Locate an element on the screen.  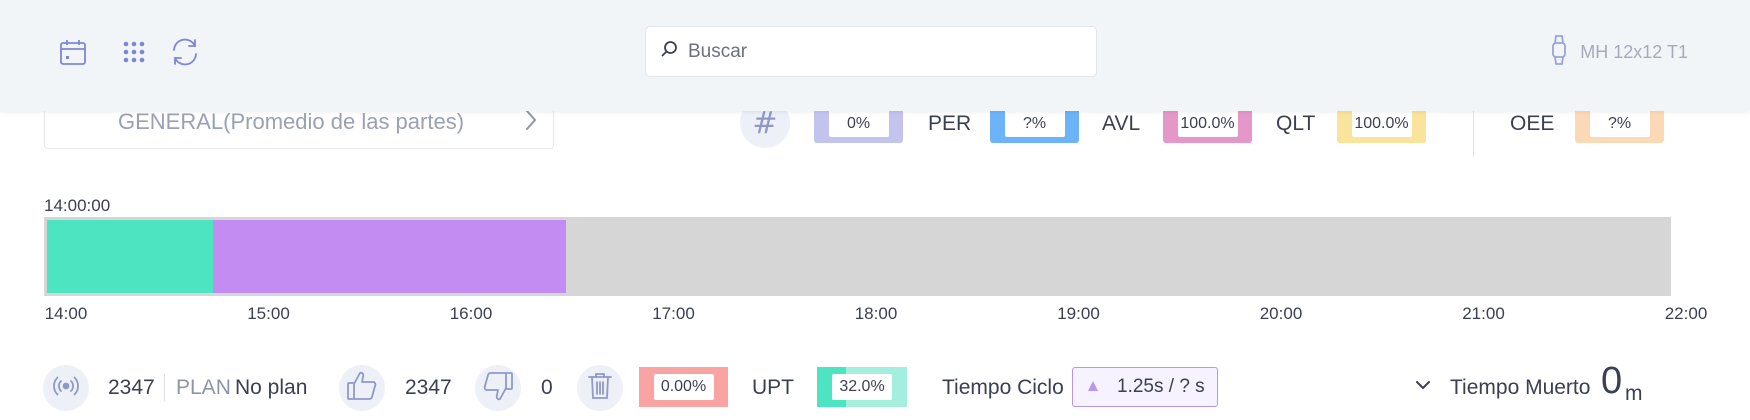
bad-parts-badge is located at coordinates (498, 388).